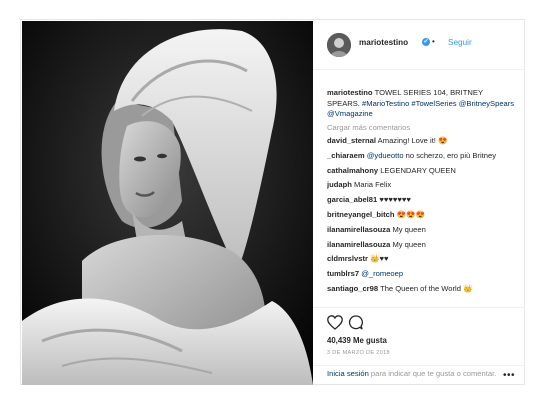 The height and width of the screenshot is (400, 533). I want to click on post-author-username: mariotestino, so click(383, 42).